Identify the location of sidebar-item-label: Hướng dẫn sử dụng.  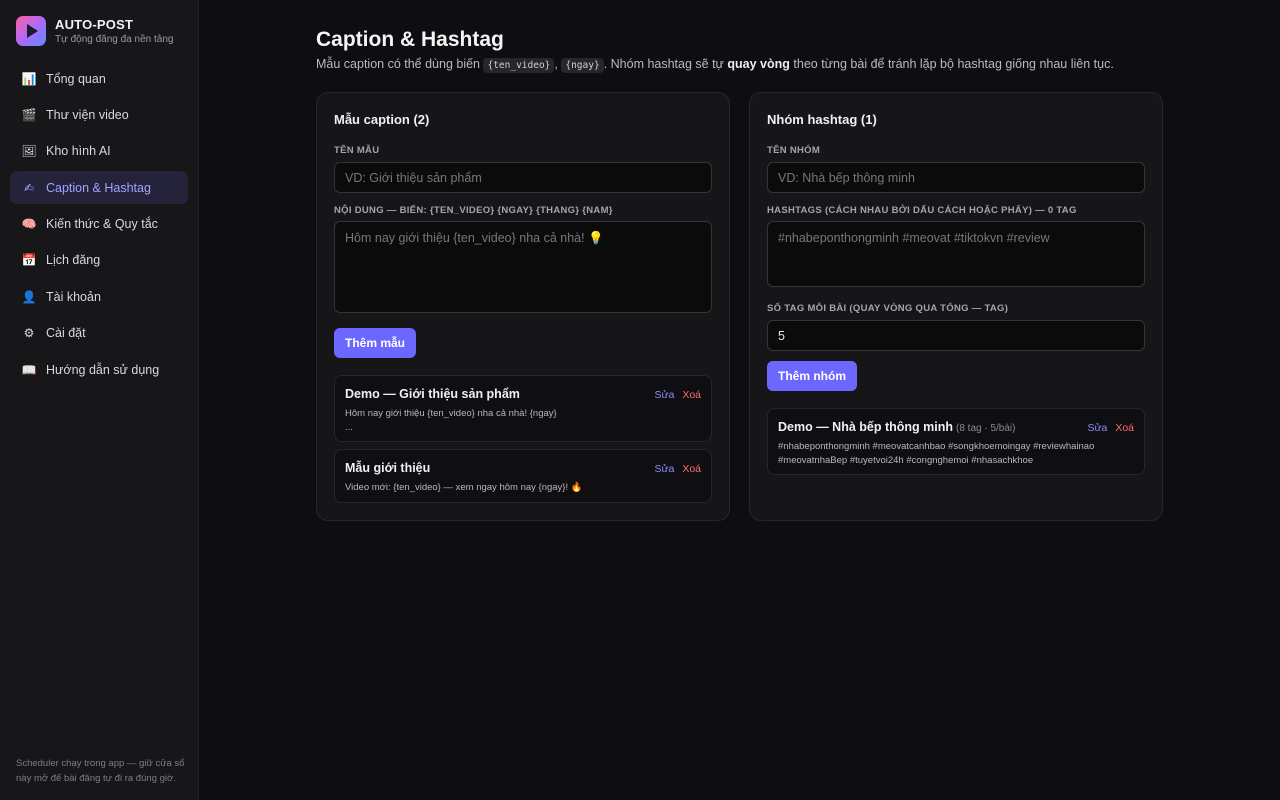
(103, 369).